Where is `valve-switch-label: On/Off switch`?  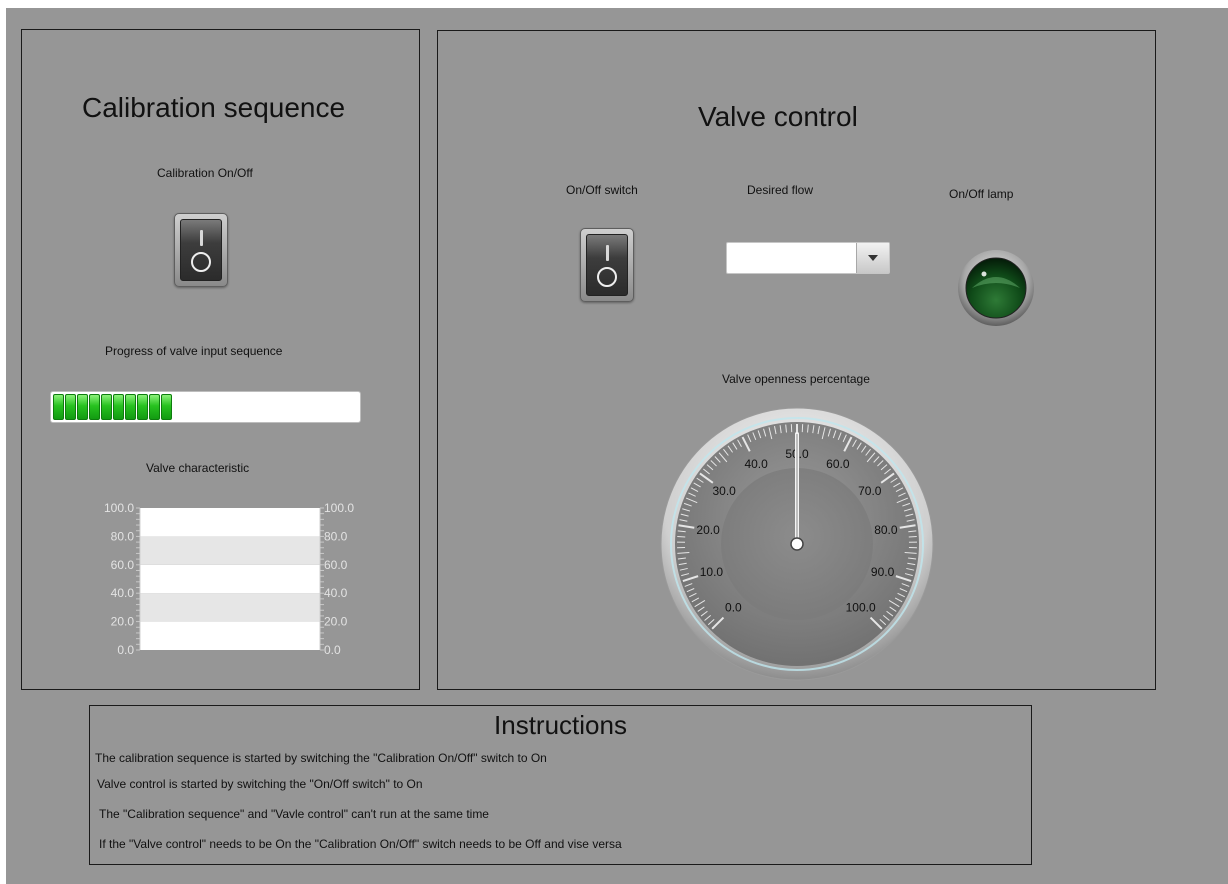
valve-switch-label: On/Off switch is located at coordinates (602, 190).